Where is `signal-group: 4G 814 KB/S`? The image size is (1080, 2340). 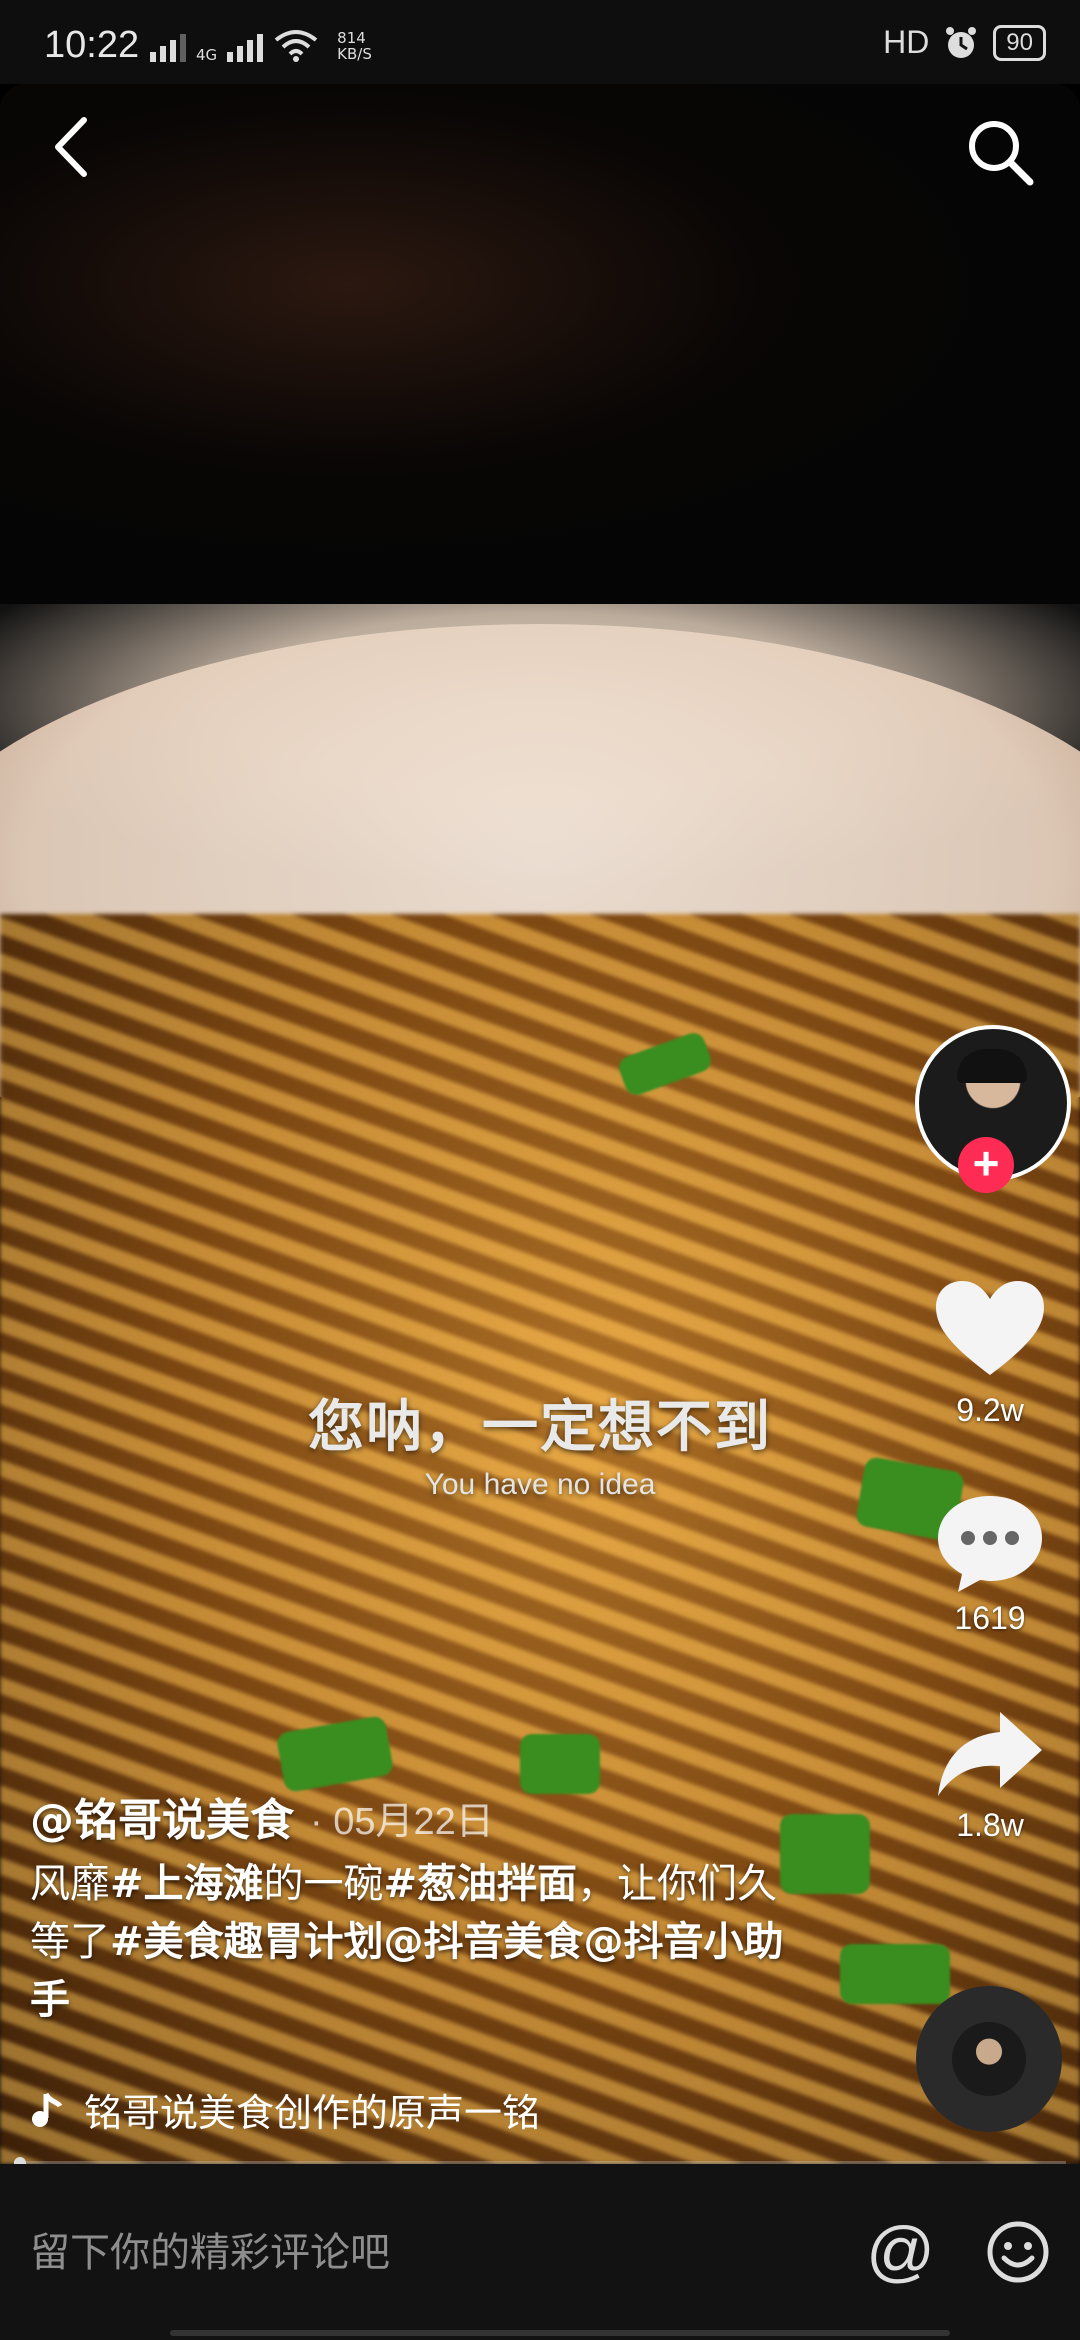
signal-group: 4G 814 KB/S is located at coordinates (261, 46).